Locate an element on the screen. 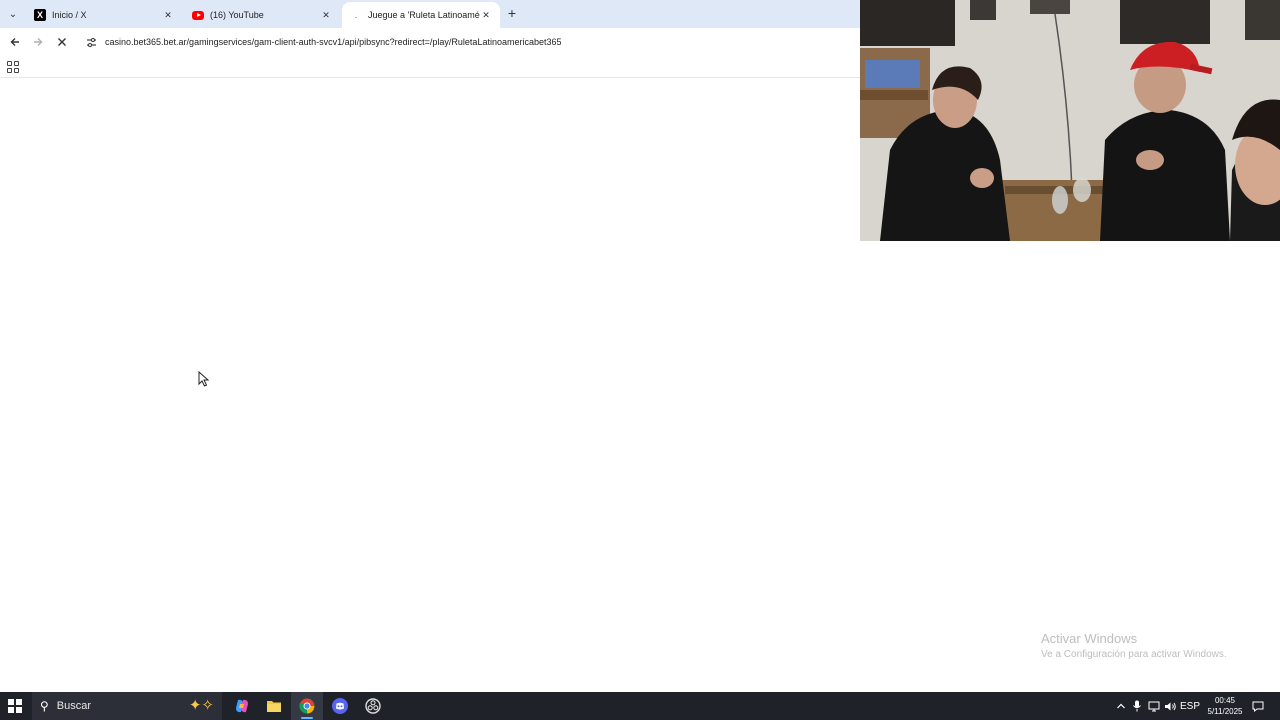  clock-date: 5/11/2025 is located at coordinates (1225, 711).